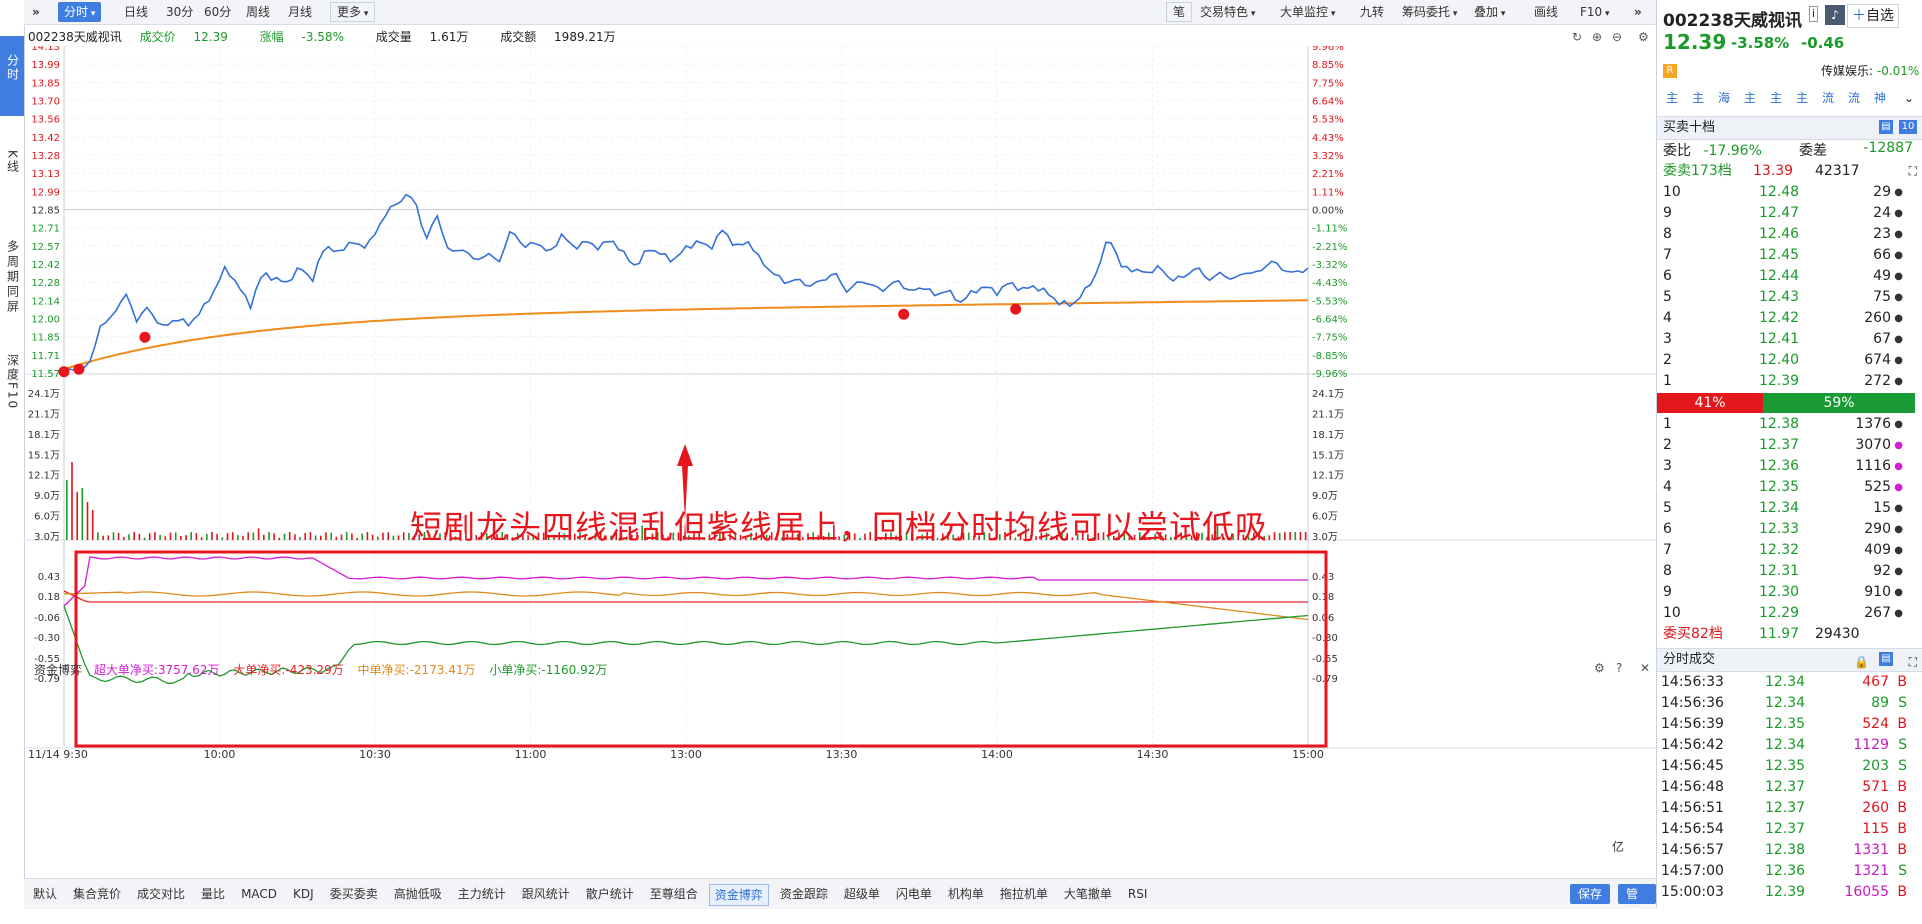 Image resolution: width=1922 pixels, height=924 pixels. What do you see at coordinates (1783, 508) in the screenshot?
I see `order-level: 5 12.34 15 ●` at bounding box center [1783, 508].